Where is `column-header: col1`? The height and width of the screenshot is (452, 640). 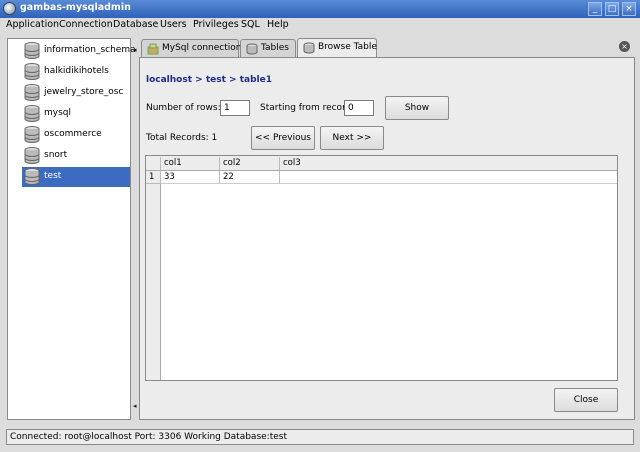
column-header: col1 is located at coordinates (190, 163).